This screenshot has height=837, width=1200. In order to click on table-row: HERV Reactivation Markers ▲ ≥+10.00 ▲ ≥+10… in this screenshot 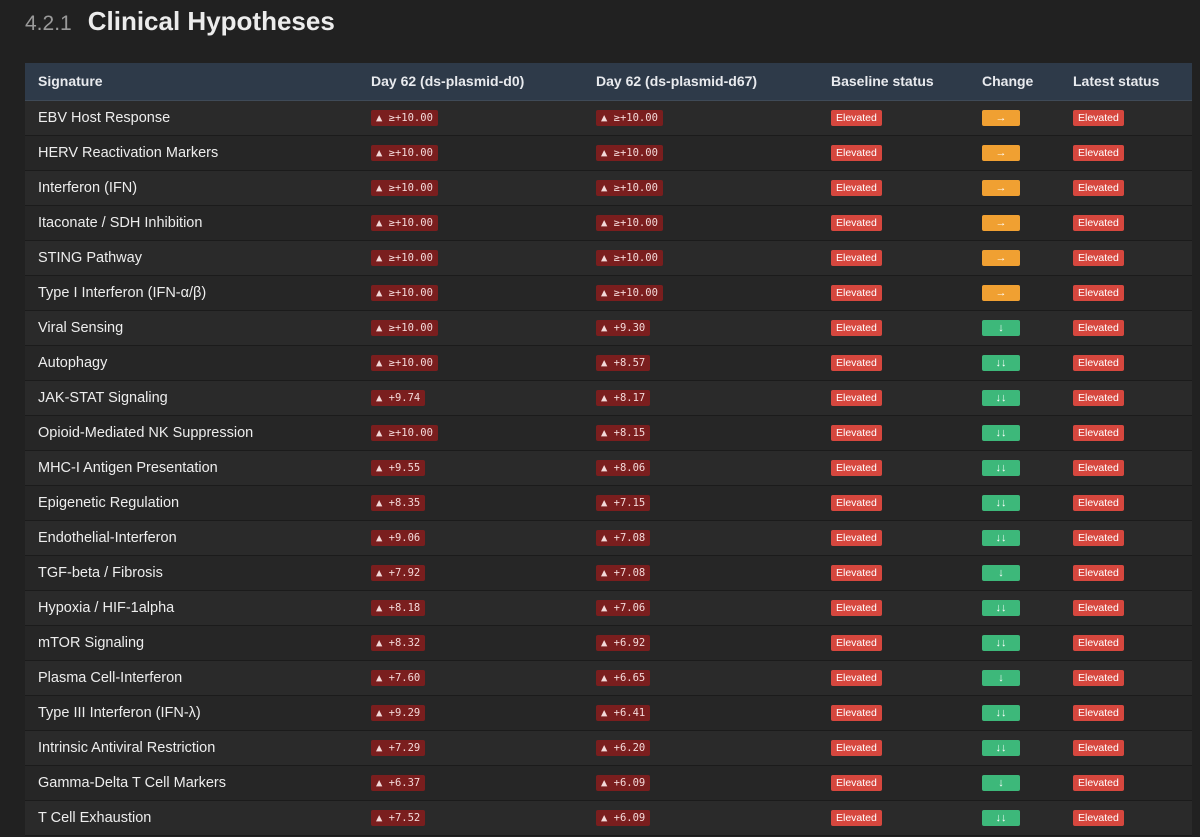, I will do `click(608, 152)`.